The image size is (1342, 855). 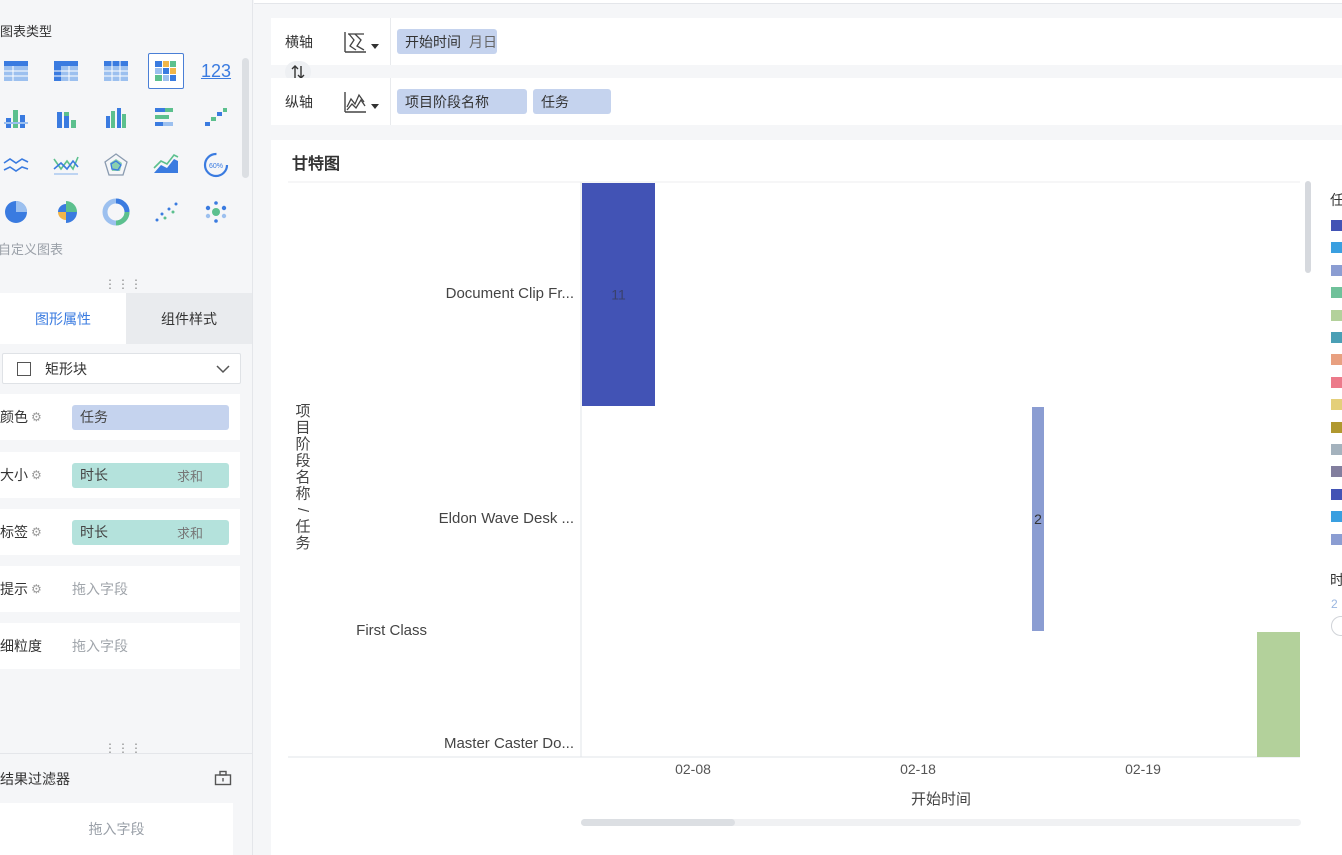 I want to click on label-row: 标签 ⚙ 时长 求和, so click(x=120, y=532).